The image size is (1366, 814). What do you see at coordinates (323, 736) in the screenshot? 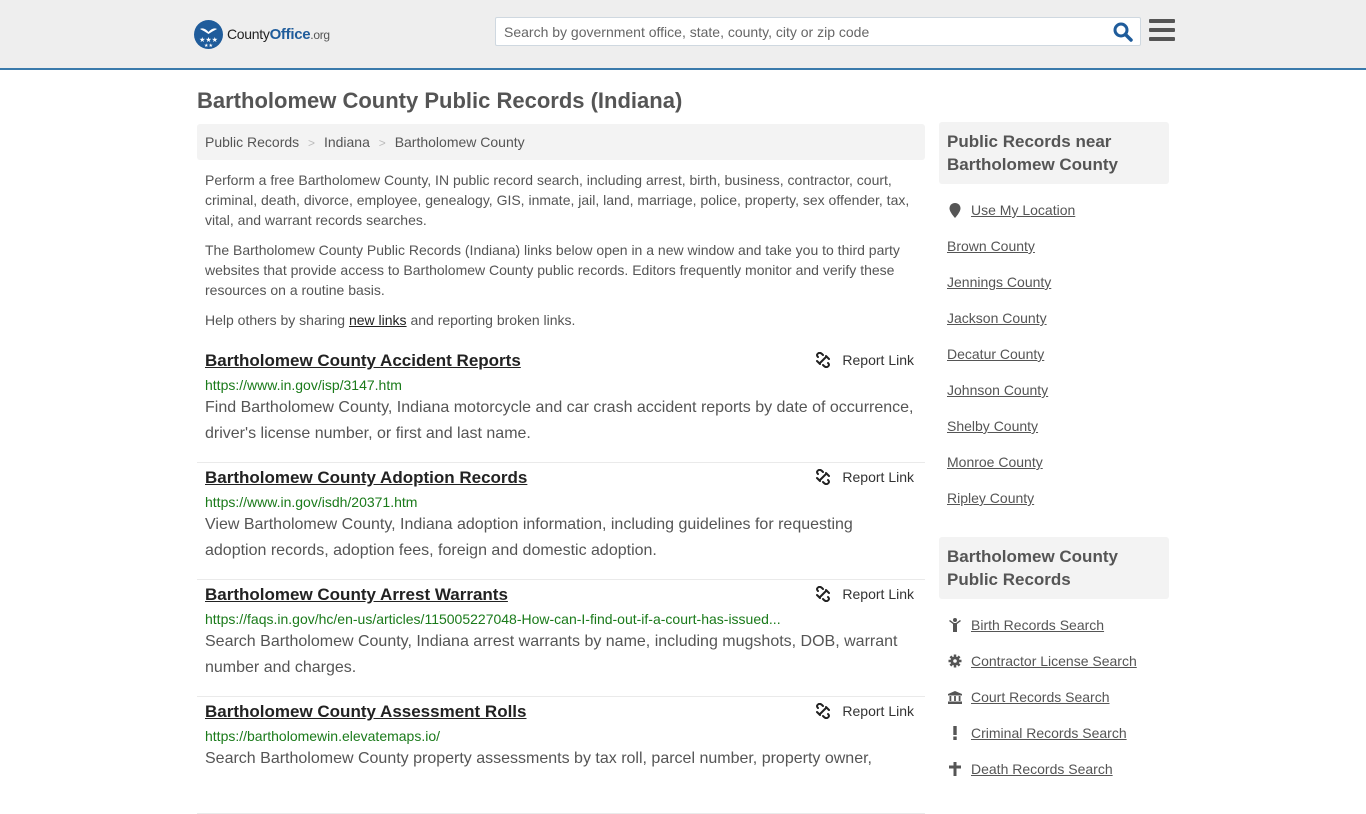
I see `record-url: https://bartholomewin.elevatemaps.io/` at bounding box center [323, 736].